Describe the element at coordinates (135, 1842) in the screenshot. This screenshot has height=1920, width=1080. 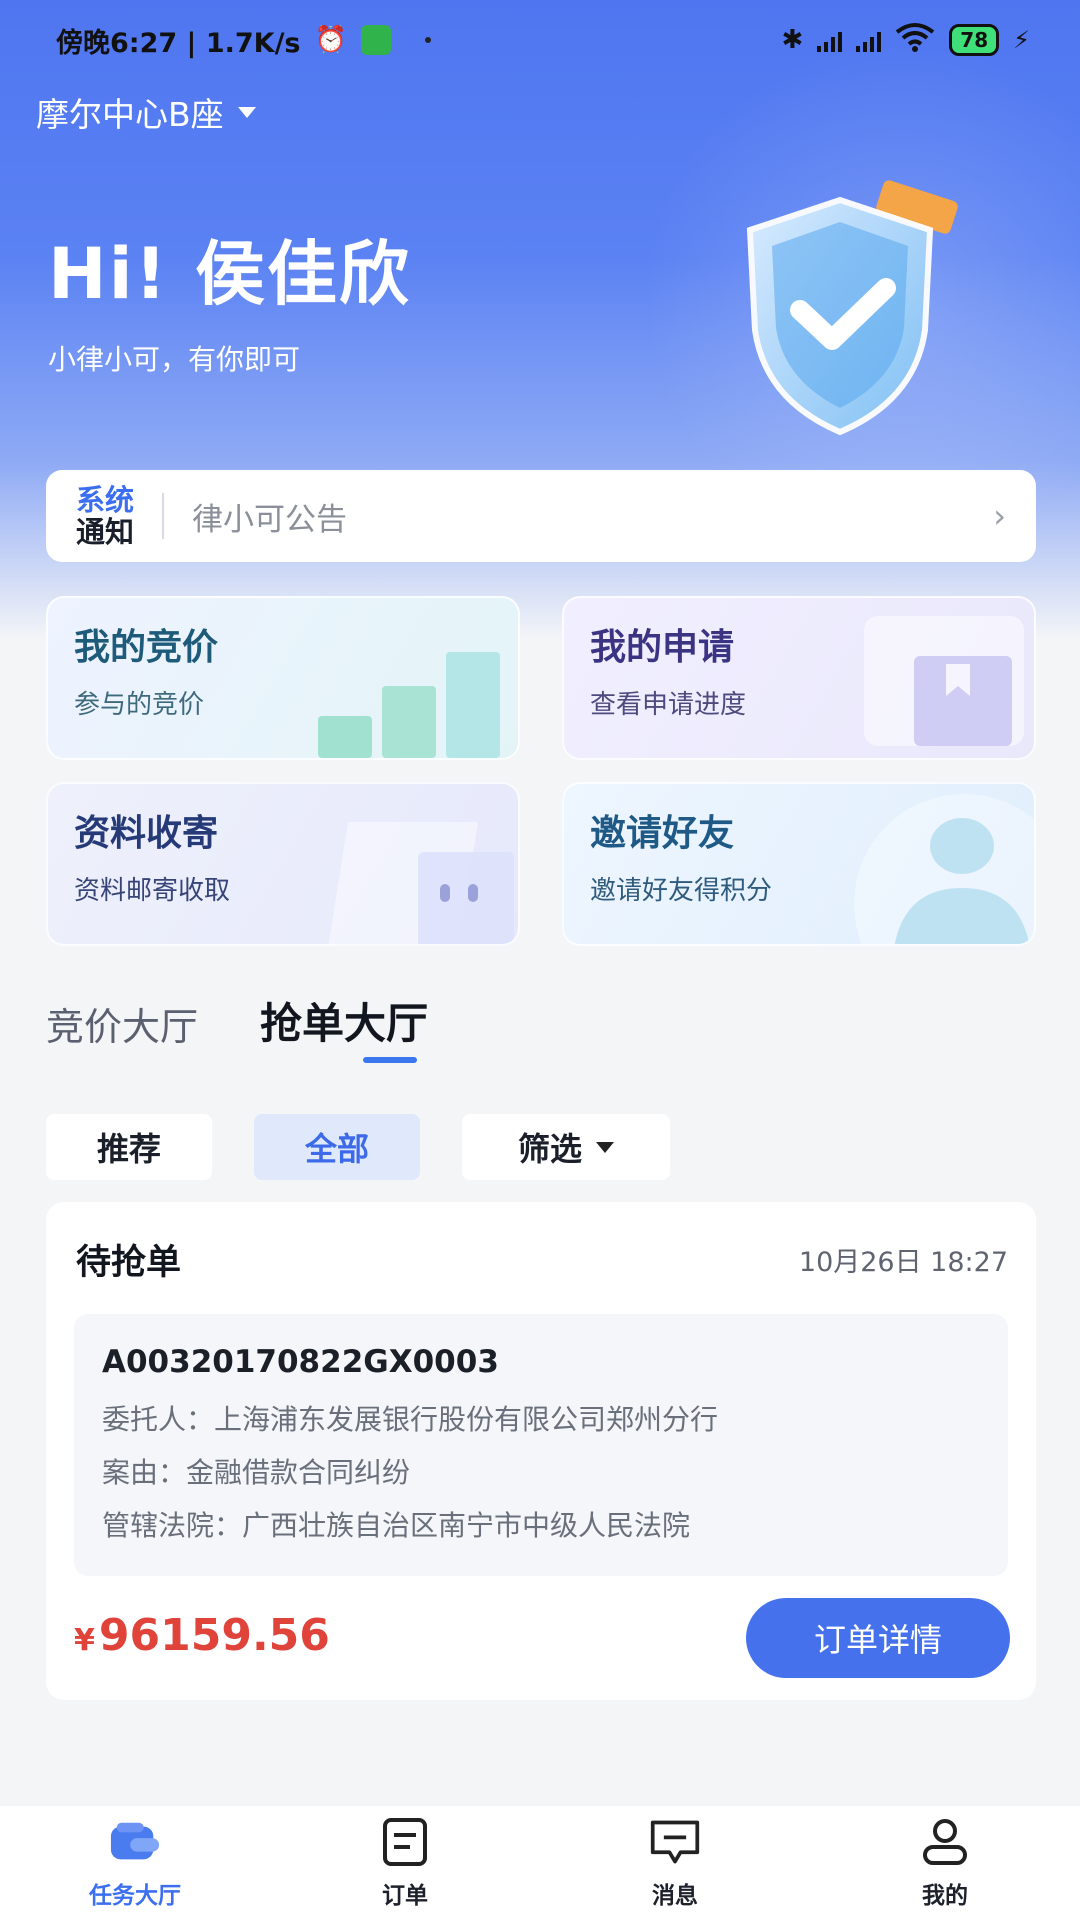
I see `task-hall-icon` at that location.